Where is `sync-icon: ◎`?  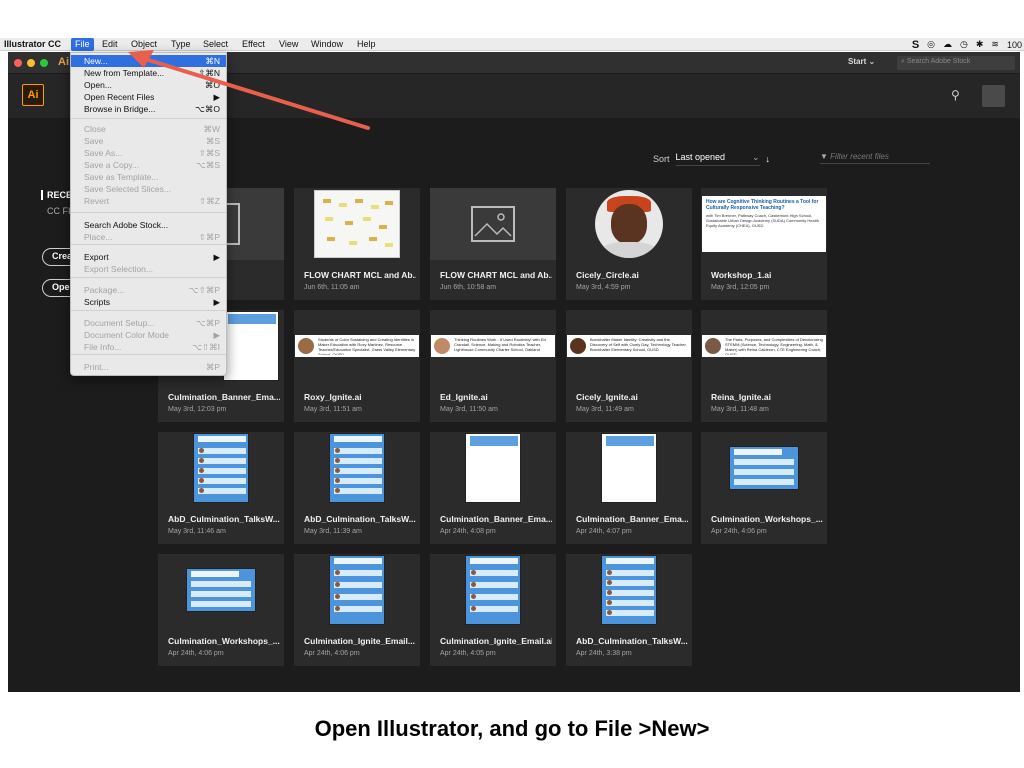 sync-icon: ◎ is located at coordinates (931, 44).